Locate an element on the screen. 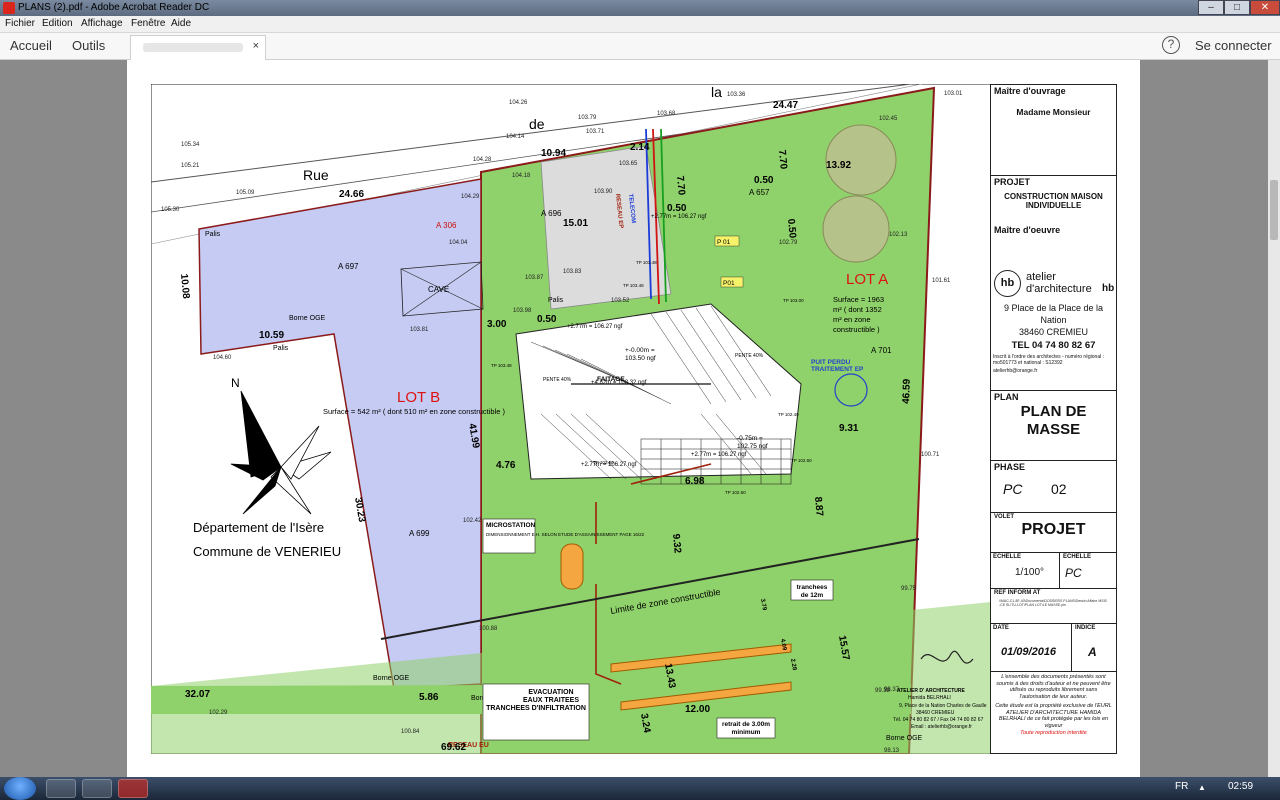 This screenshot has height=800, width=1280. parcel-a657: A 657 is located at coordinates (759, 192).